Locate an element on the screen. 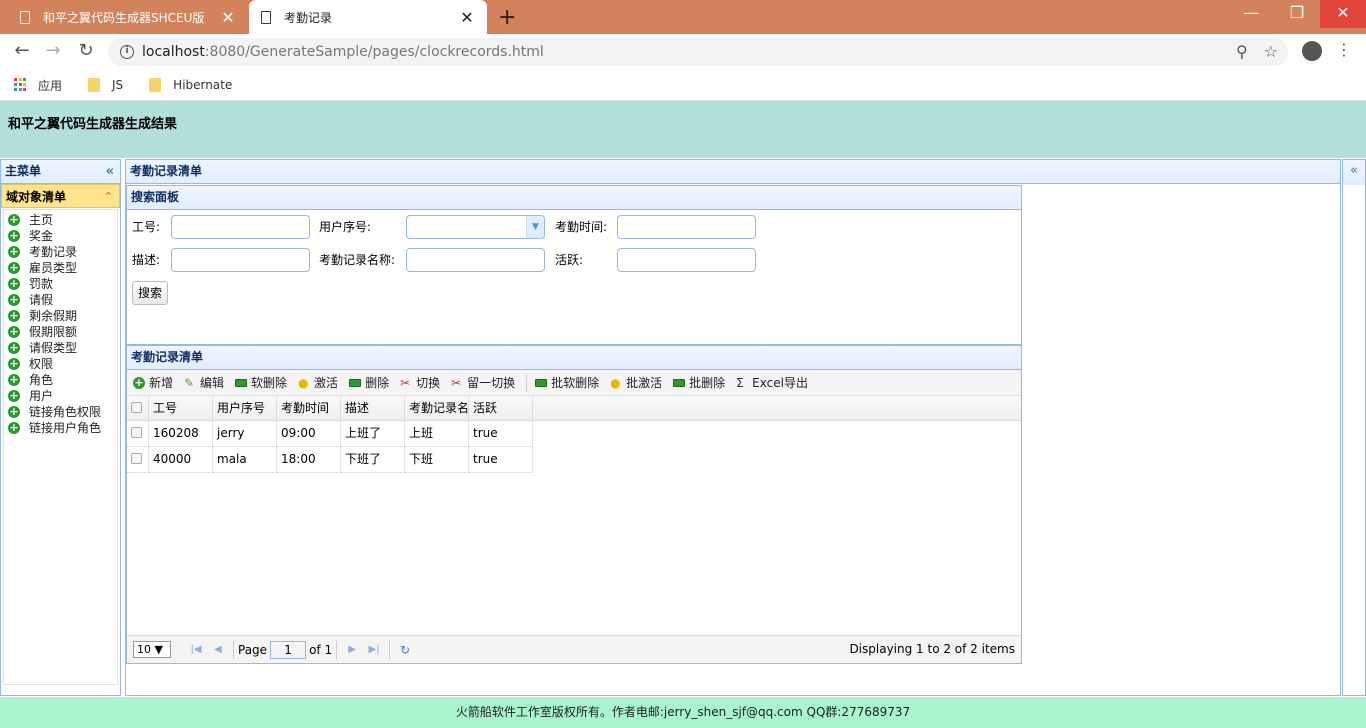  time-input is located at coordinates (686, 227).